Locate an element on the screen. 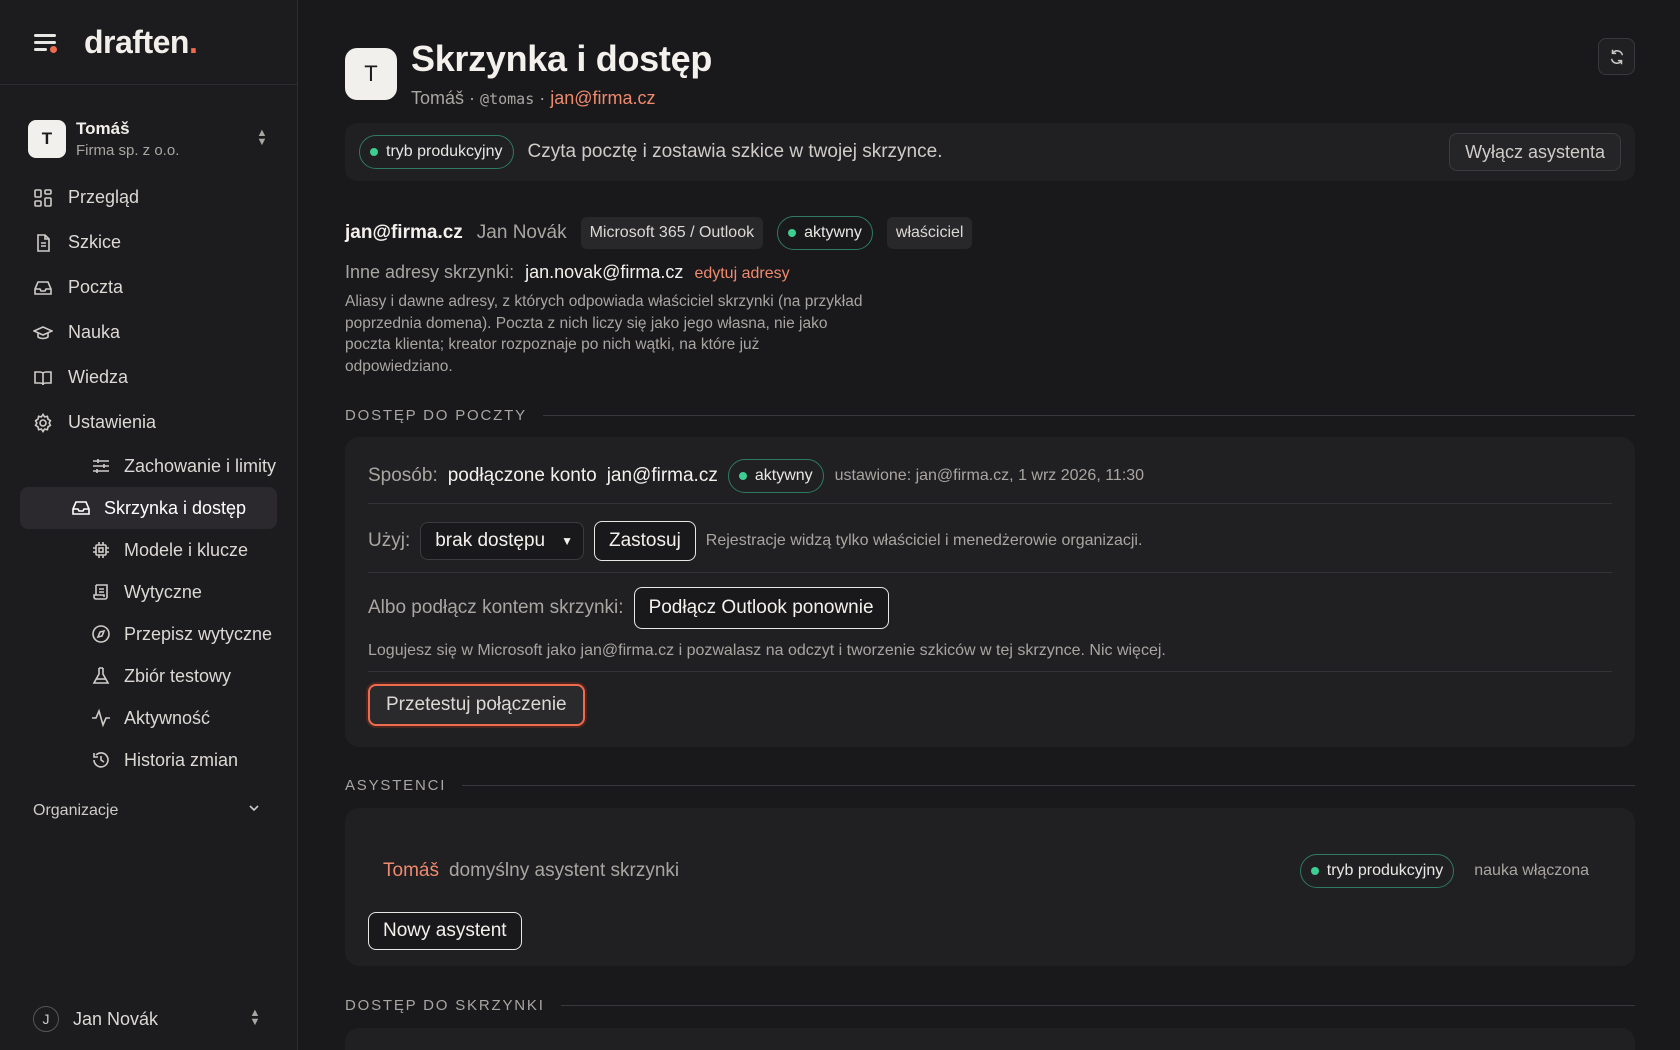 This screenshot has height=1050, width=1680. subnav-item-wytyczne: Wytyczne is located at coordinates (148, 592).